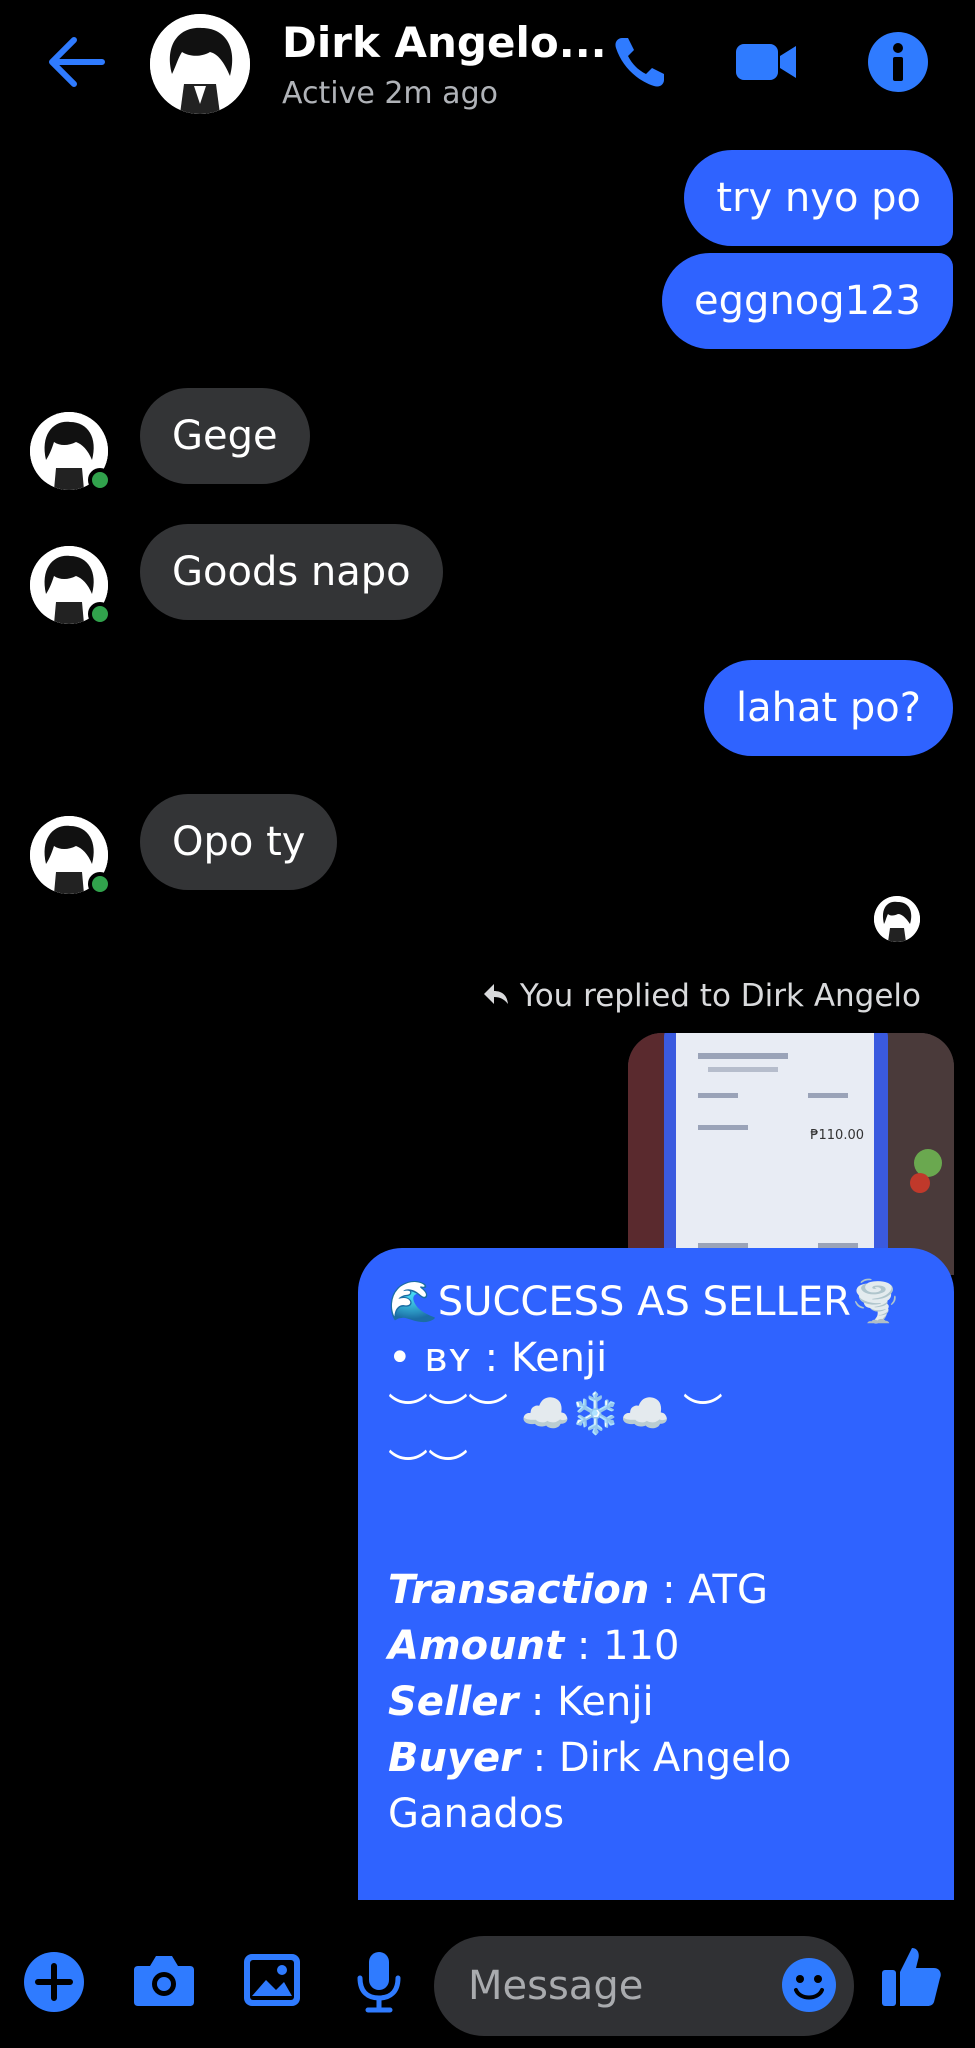 This screenshot has width=975, height=2048. What do you see at coordinates (521, 1702) in the screenshot?
I see `card-row-seller: Seller : Kenji` at bounding box center [521, 1702].